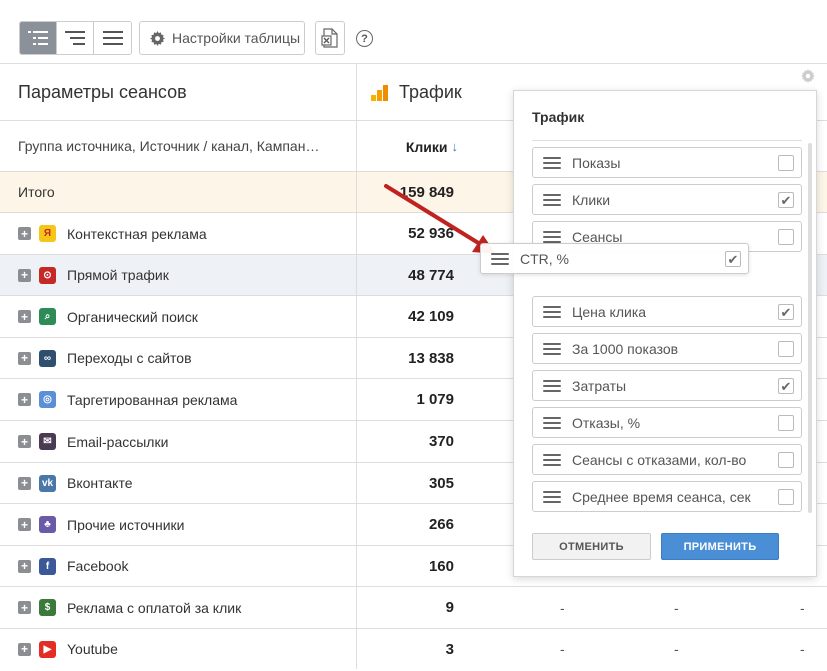 The width and height of the screenshot is (827, 671). I want to click on clicks-value: 160, so click(441, 566).